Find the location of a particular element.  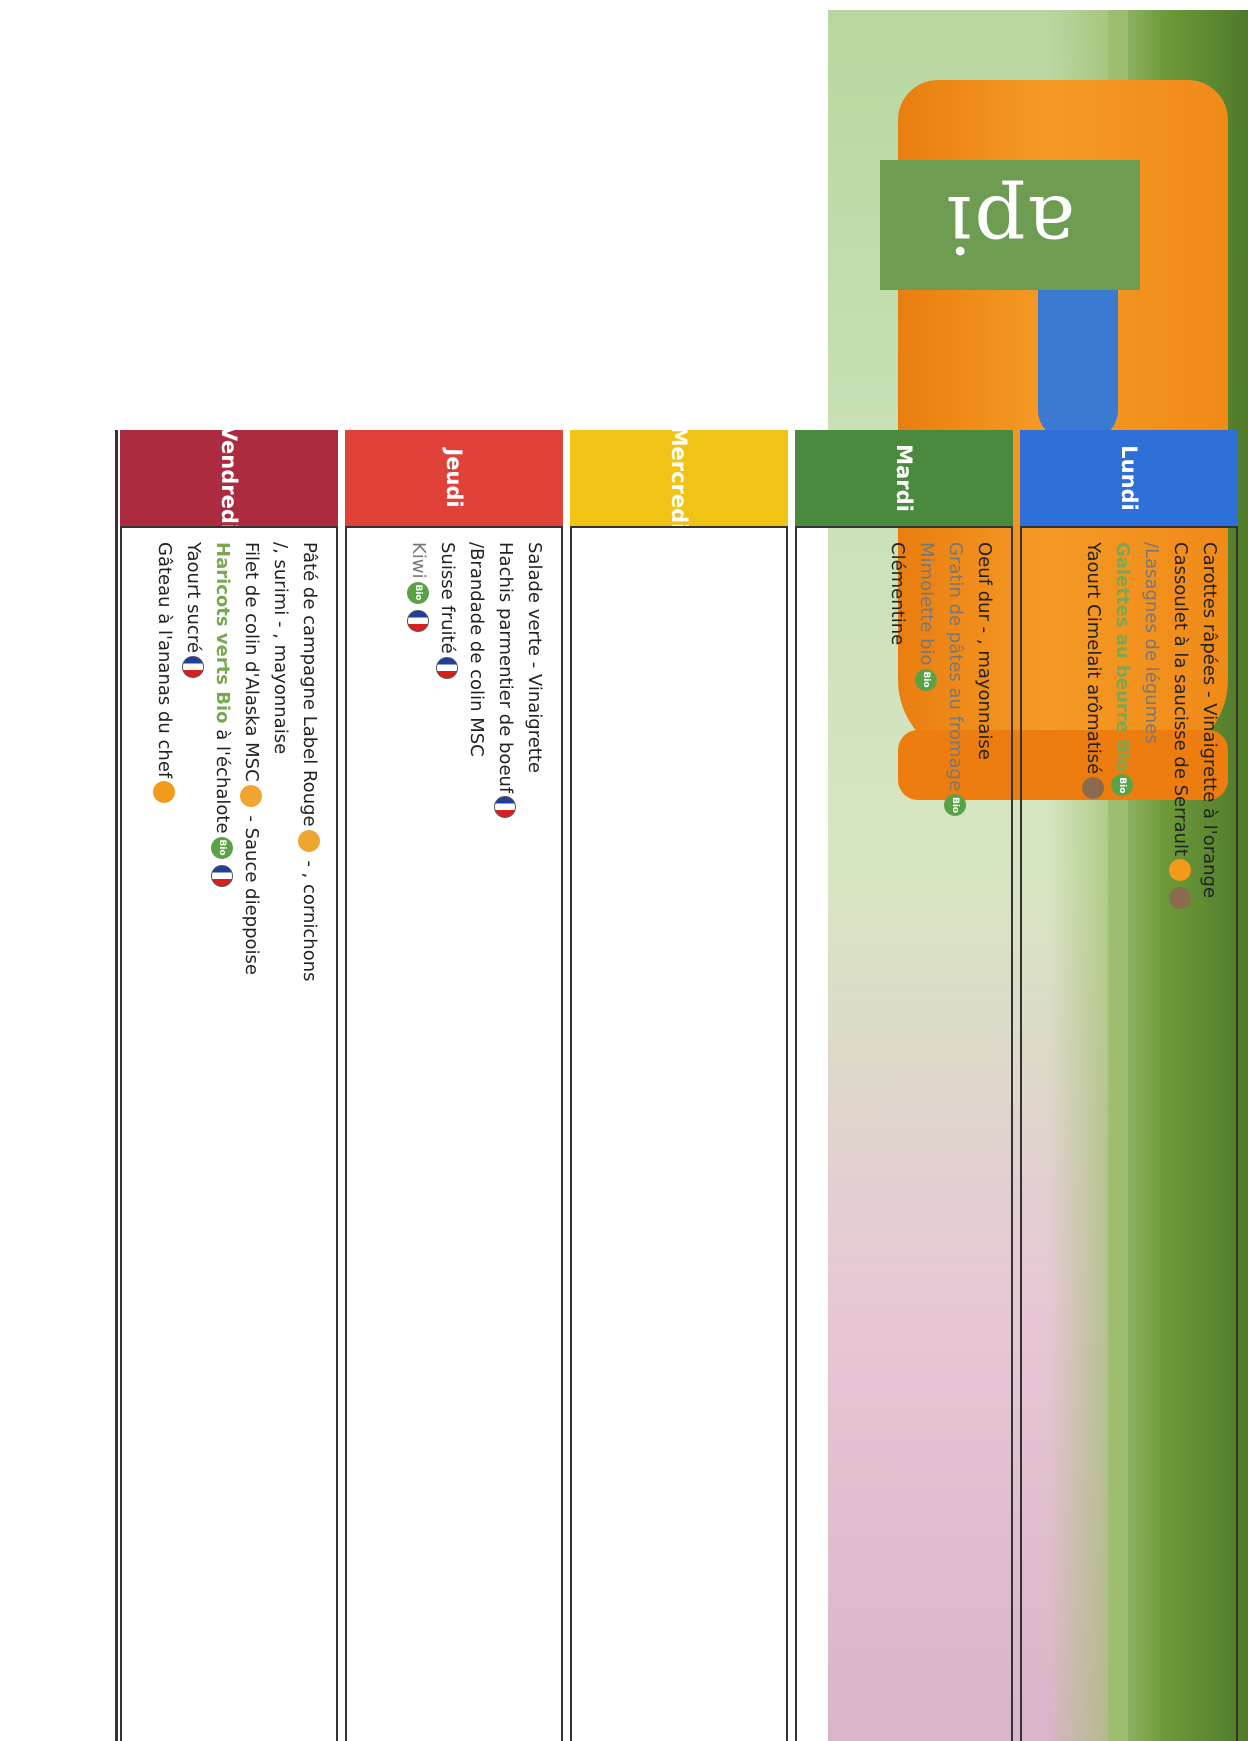

menu-item: Gâteau à l'ananas du chef is located at coordinates (164, 1134).